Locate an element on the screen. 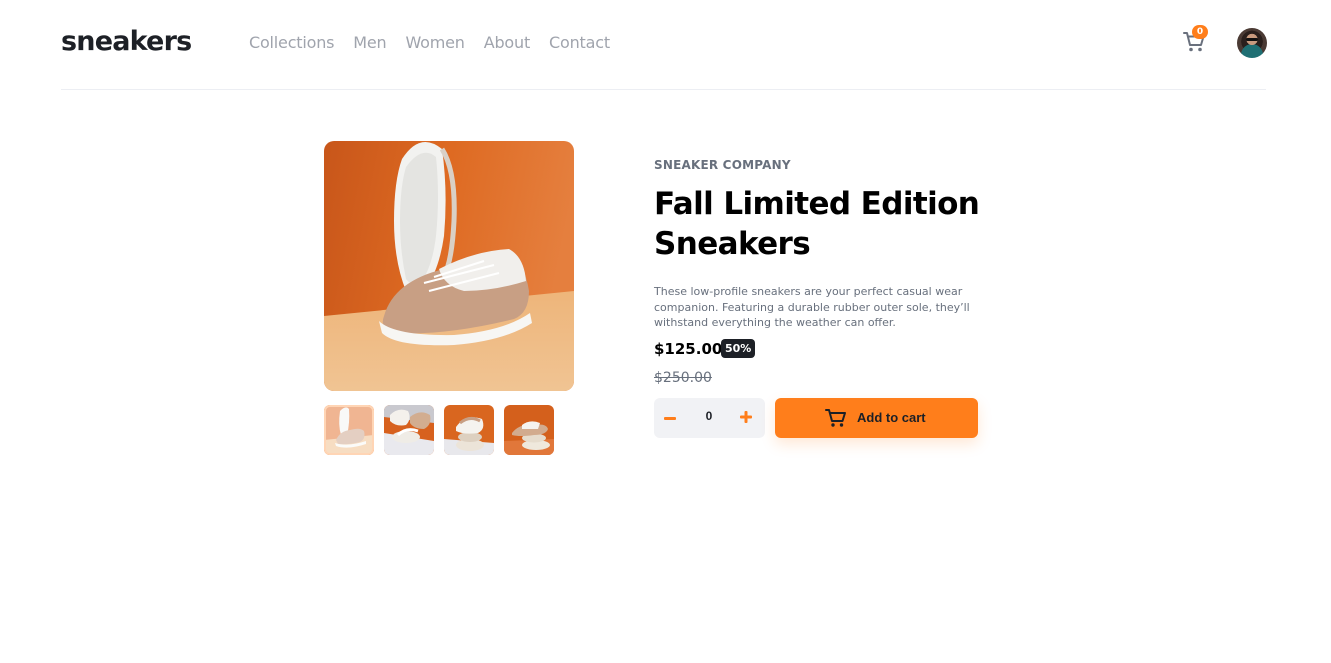 This screenshot has width=1331, height=663. main-nav: Collections Men Women About Contact is located at coordinates (439, 42).